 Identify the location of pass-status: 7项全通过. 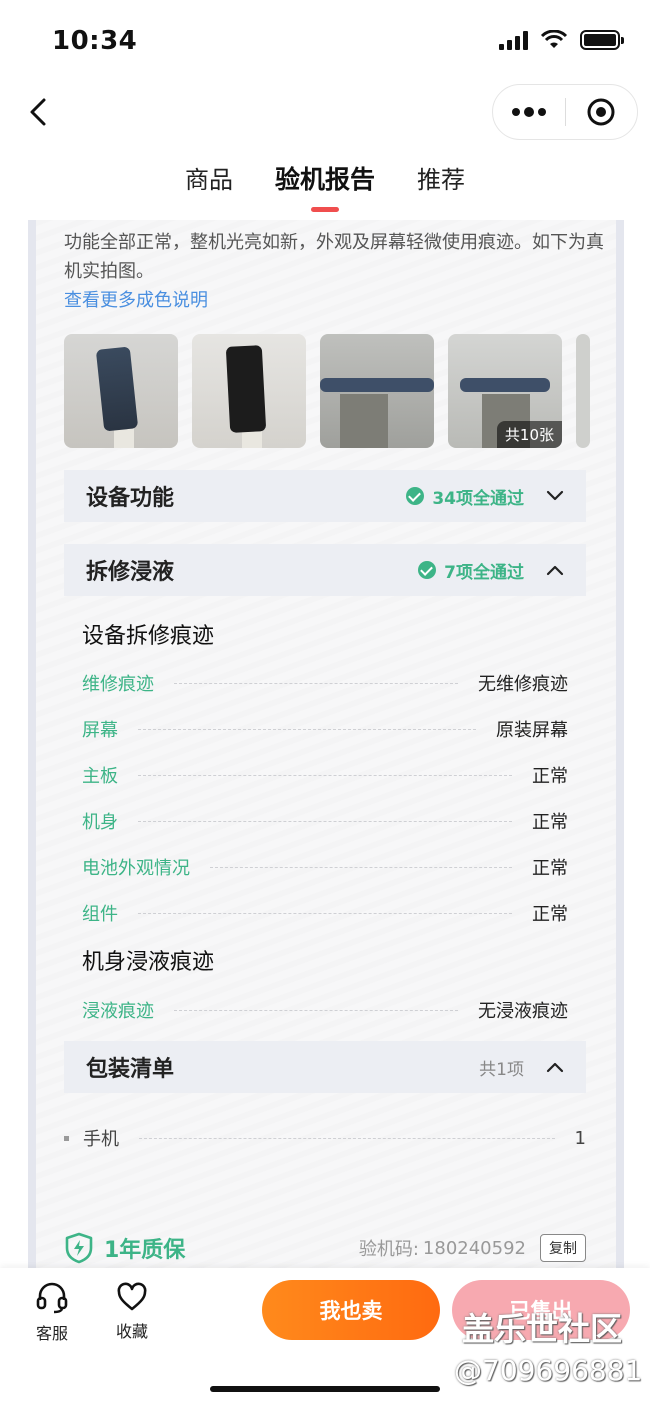
(471, 570).